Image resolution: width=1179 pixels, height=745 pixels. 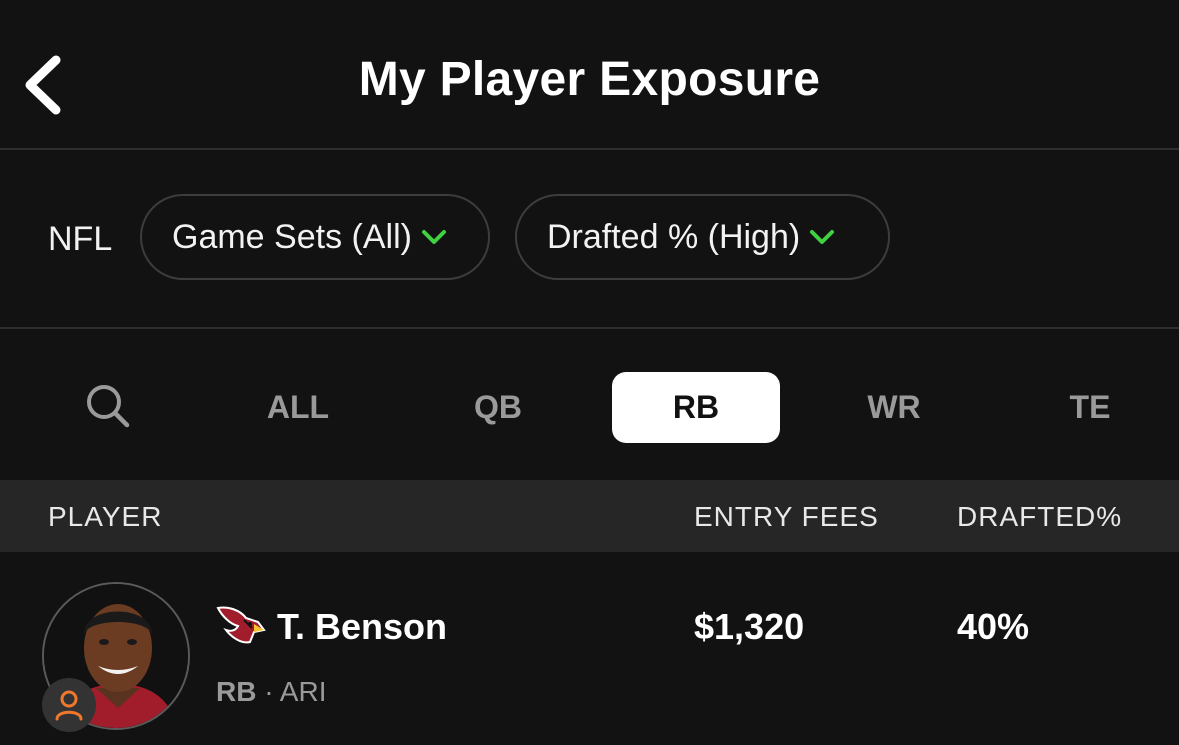 I want to click on player-name: T. Benson, so click(x=362, y=626).